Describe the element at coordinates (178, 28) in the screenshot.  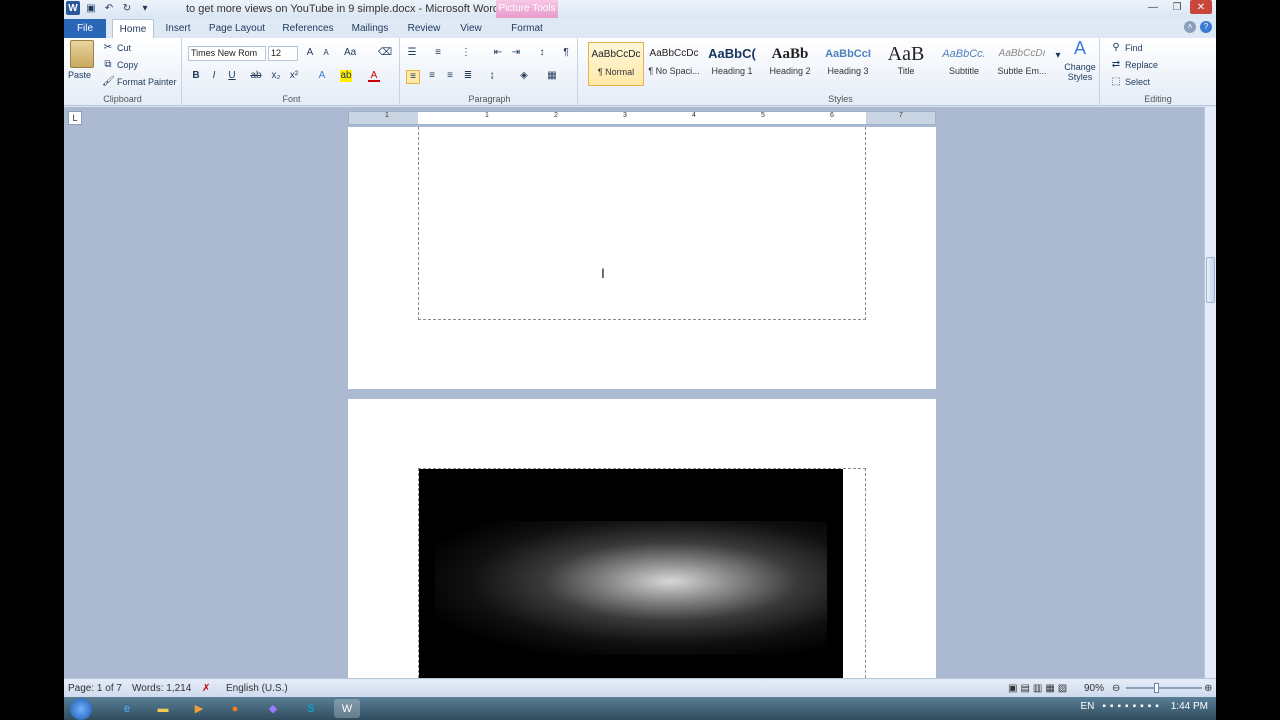
I see `tab-insert: Insert` at that location.